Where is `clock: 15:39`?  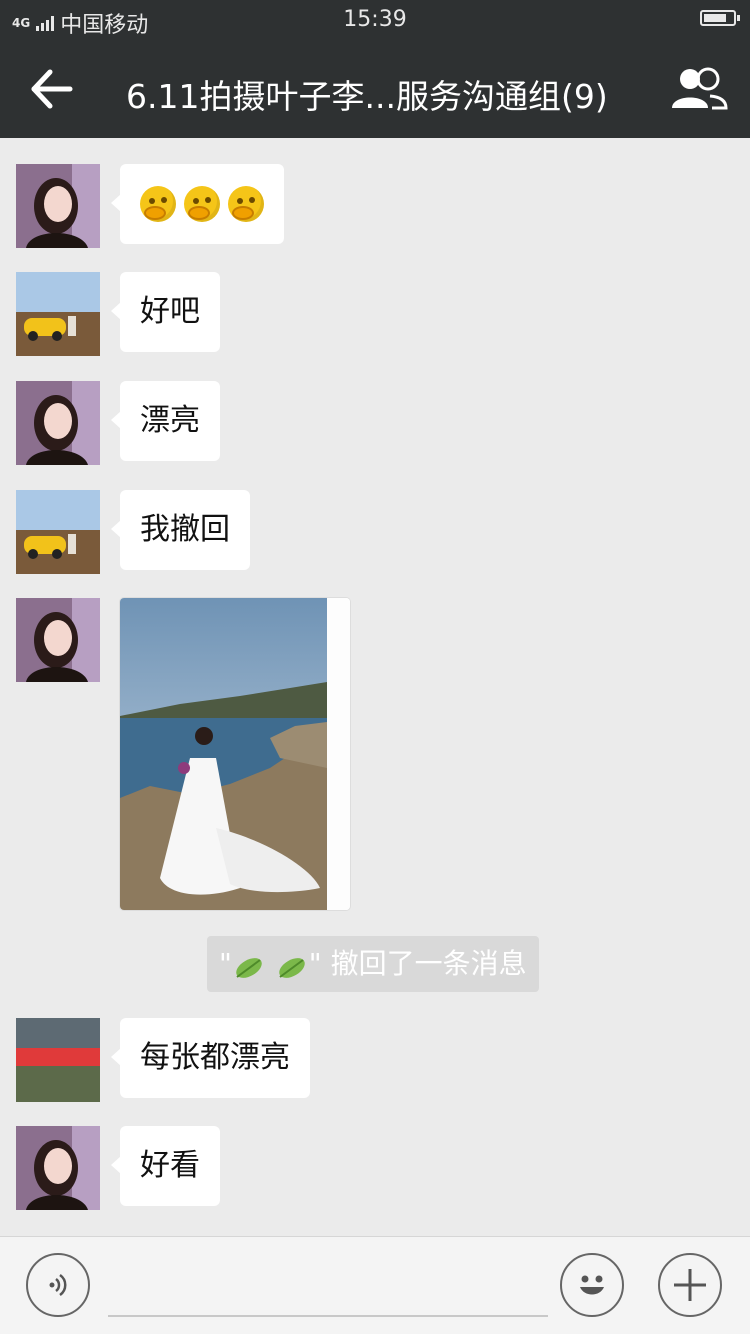
clock: 15:39 is located at coordinates (375, 19).